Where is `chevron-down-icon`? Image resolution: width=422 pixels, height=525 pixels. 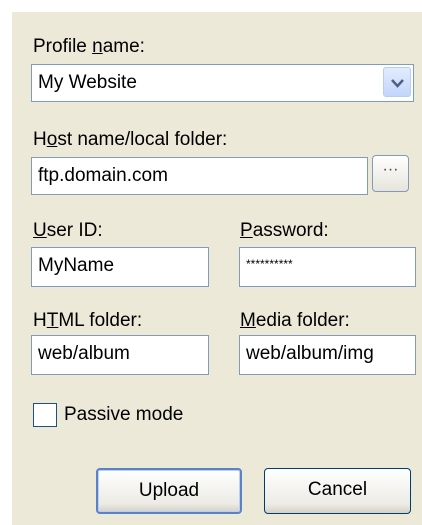
chevron-down-icon is located at coordinates (397, 82).